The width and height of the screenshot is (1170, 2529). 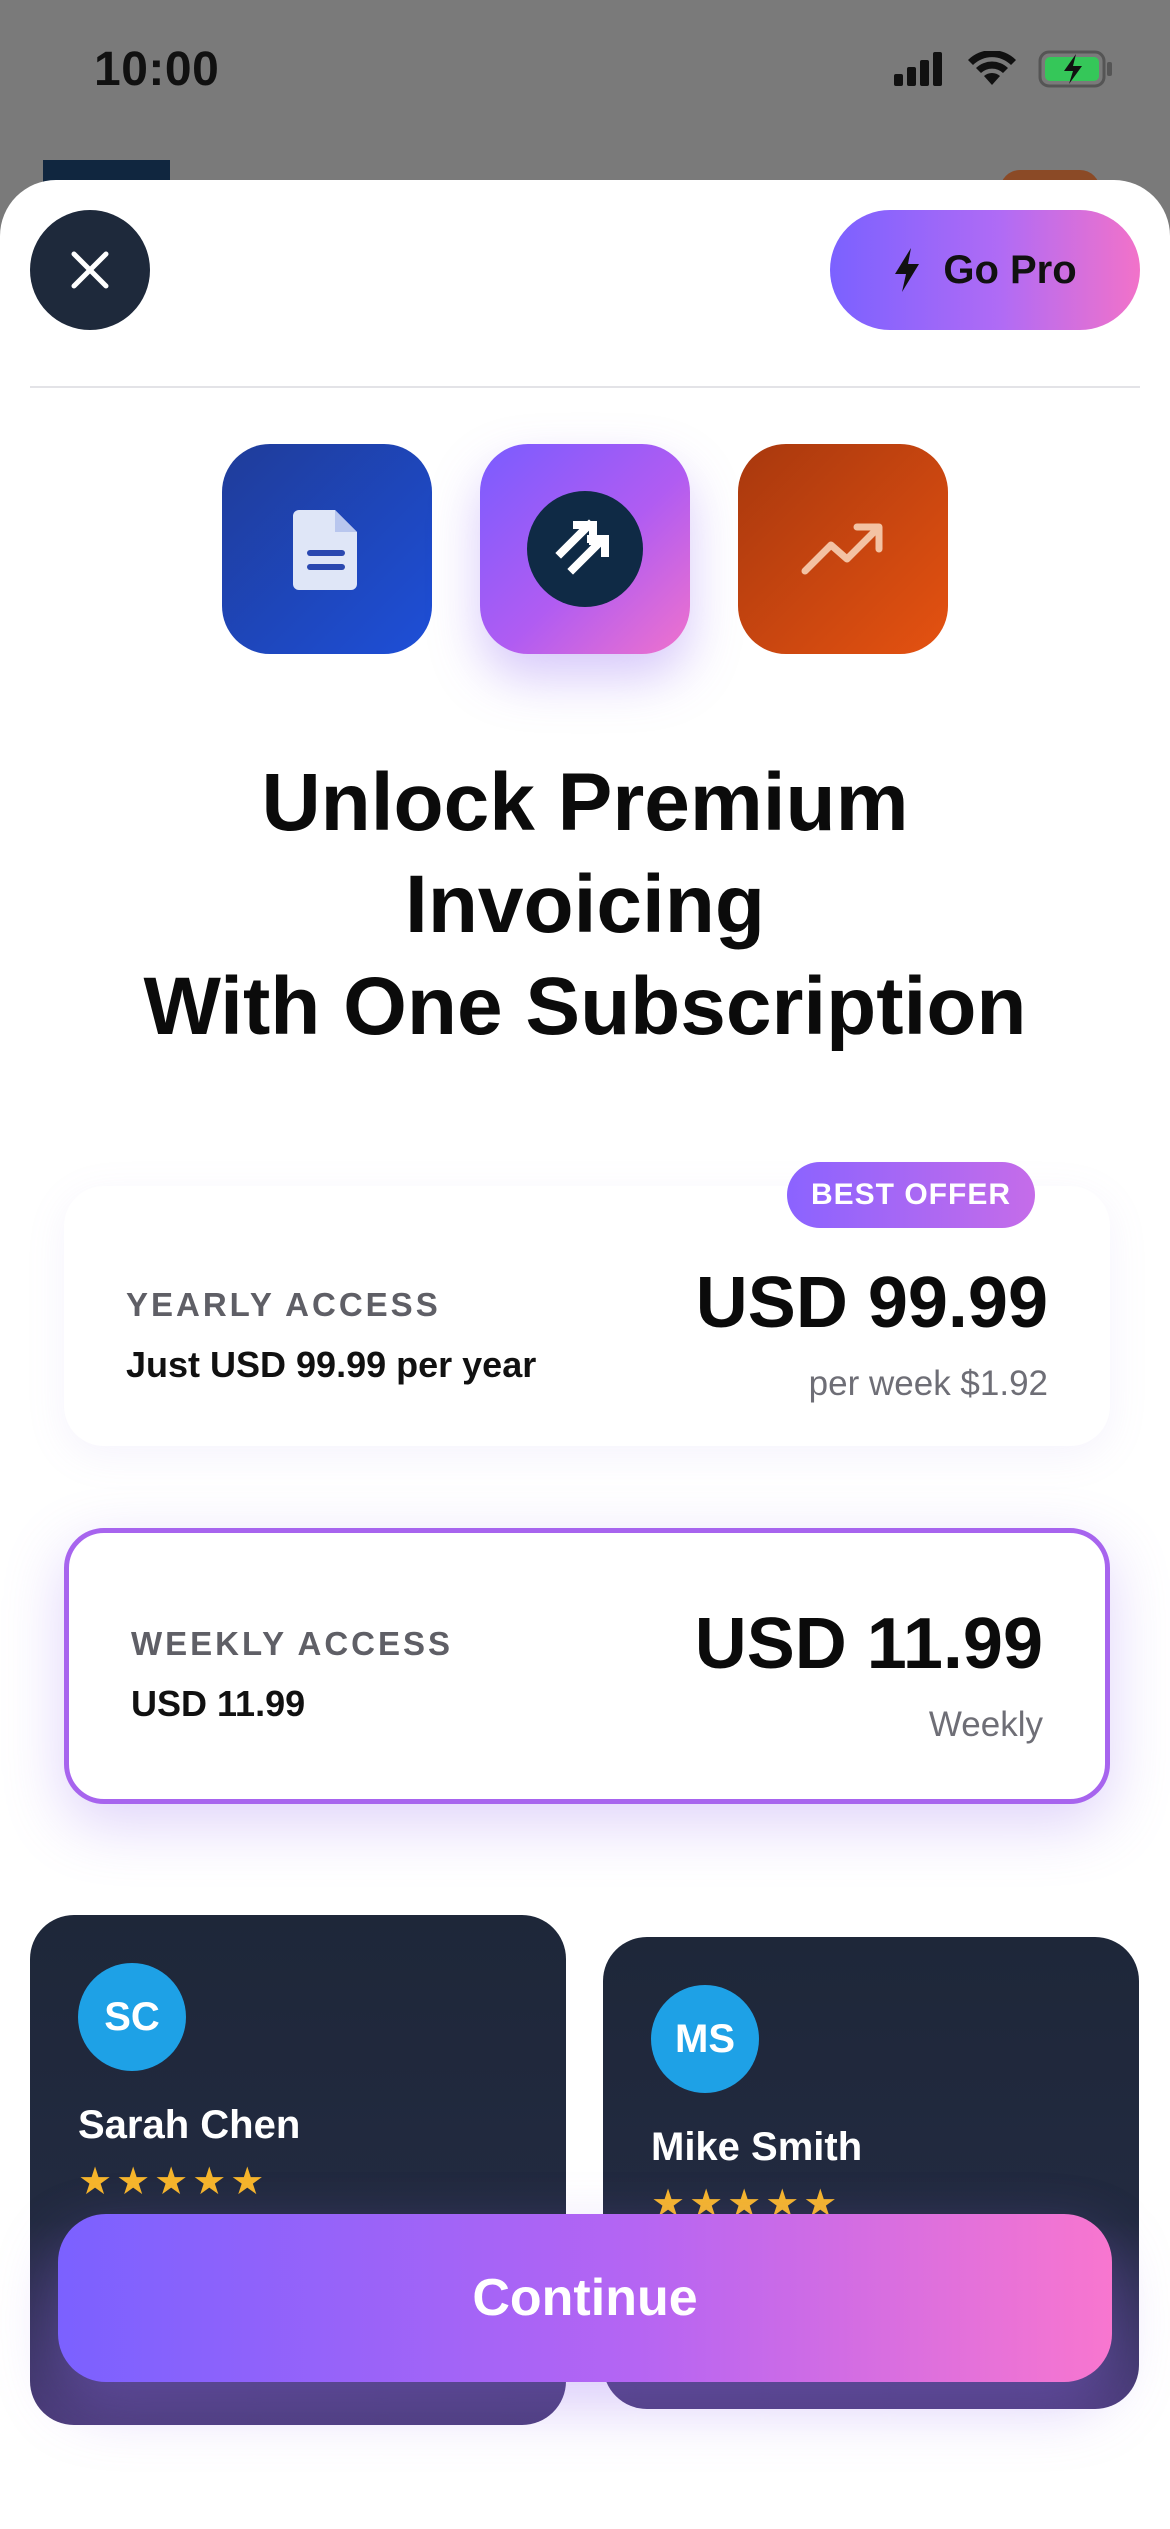 I want to click on wifi-icon, so click(x=992, y=68).